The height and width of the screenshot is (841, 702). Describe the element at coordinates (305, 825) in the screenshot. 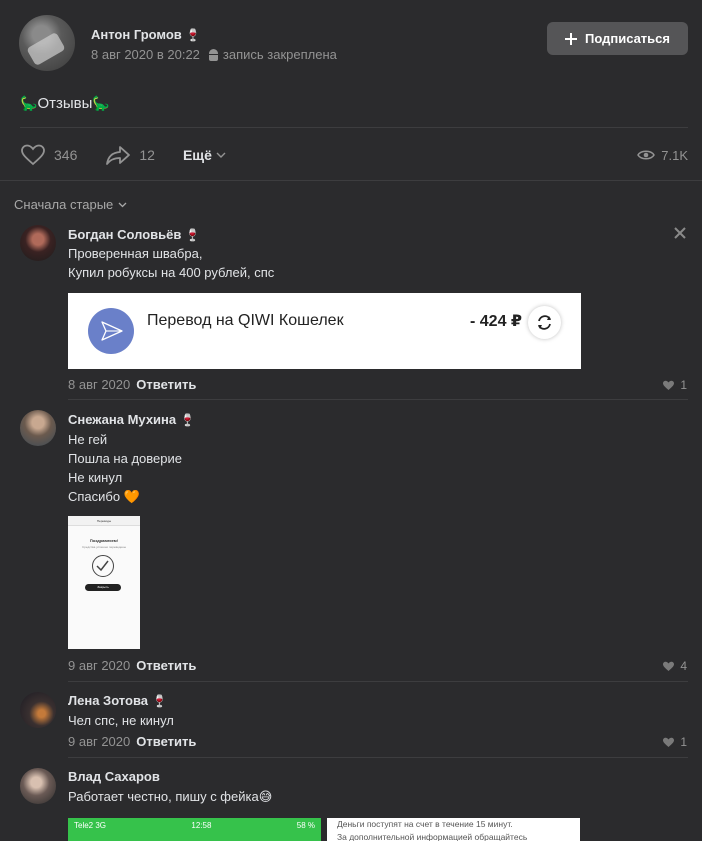

I see `battery-label: 58 %` at that location.